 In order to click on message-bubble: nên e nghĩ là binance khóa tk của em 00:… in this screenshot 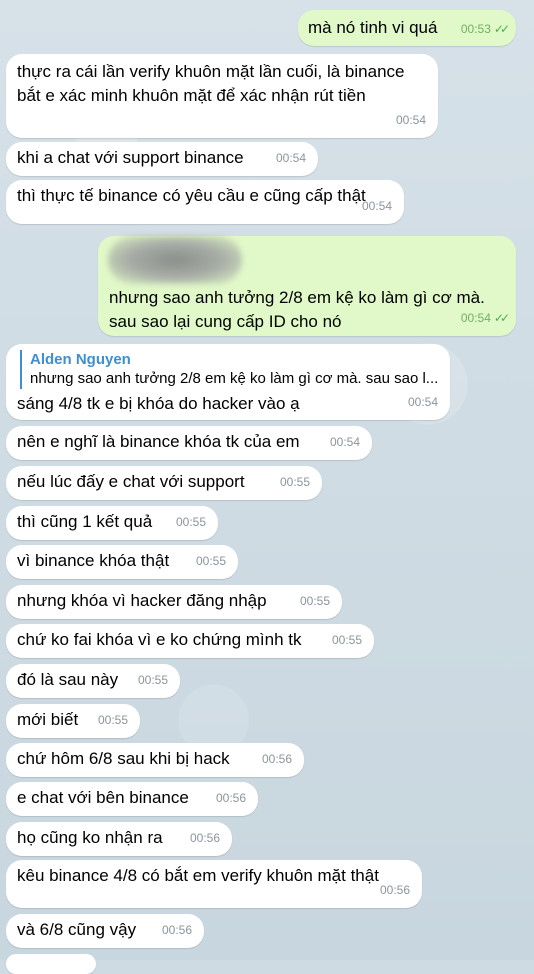, I will do `click(189, 443)`.